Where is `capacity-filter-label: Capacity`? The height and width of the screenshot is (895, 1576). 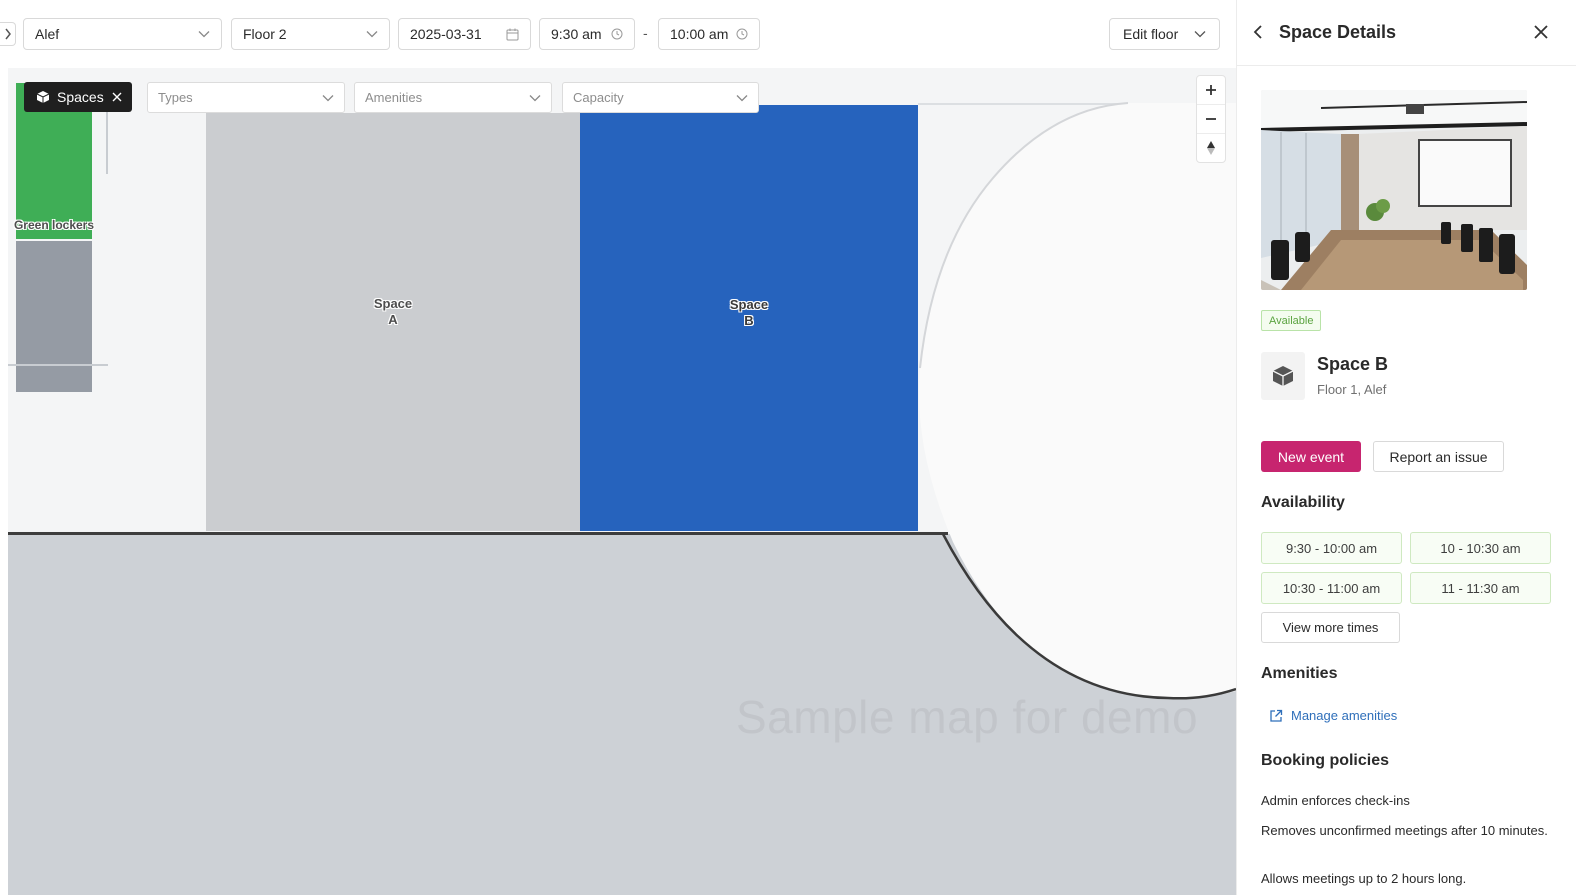 capacity-filter-label: Capacity is located at coordinates (598, 97).